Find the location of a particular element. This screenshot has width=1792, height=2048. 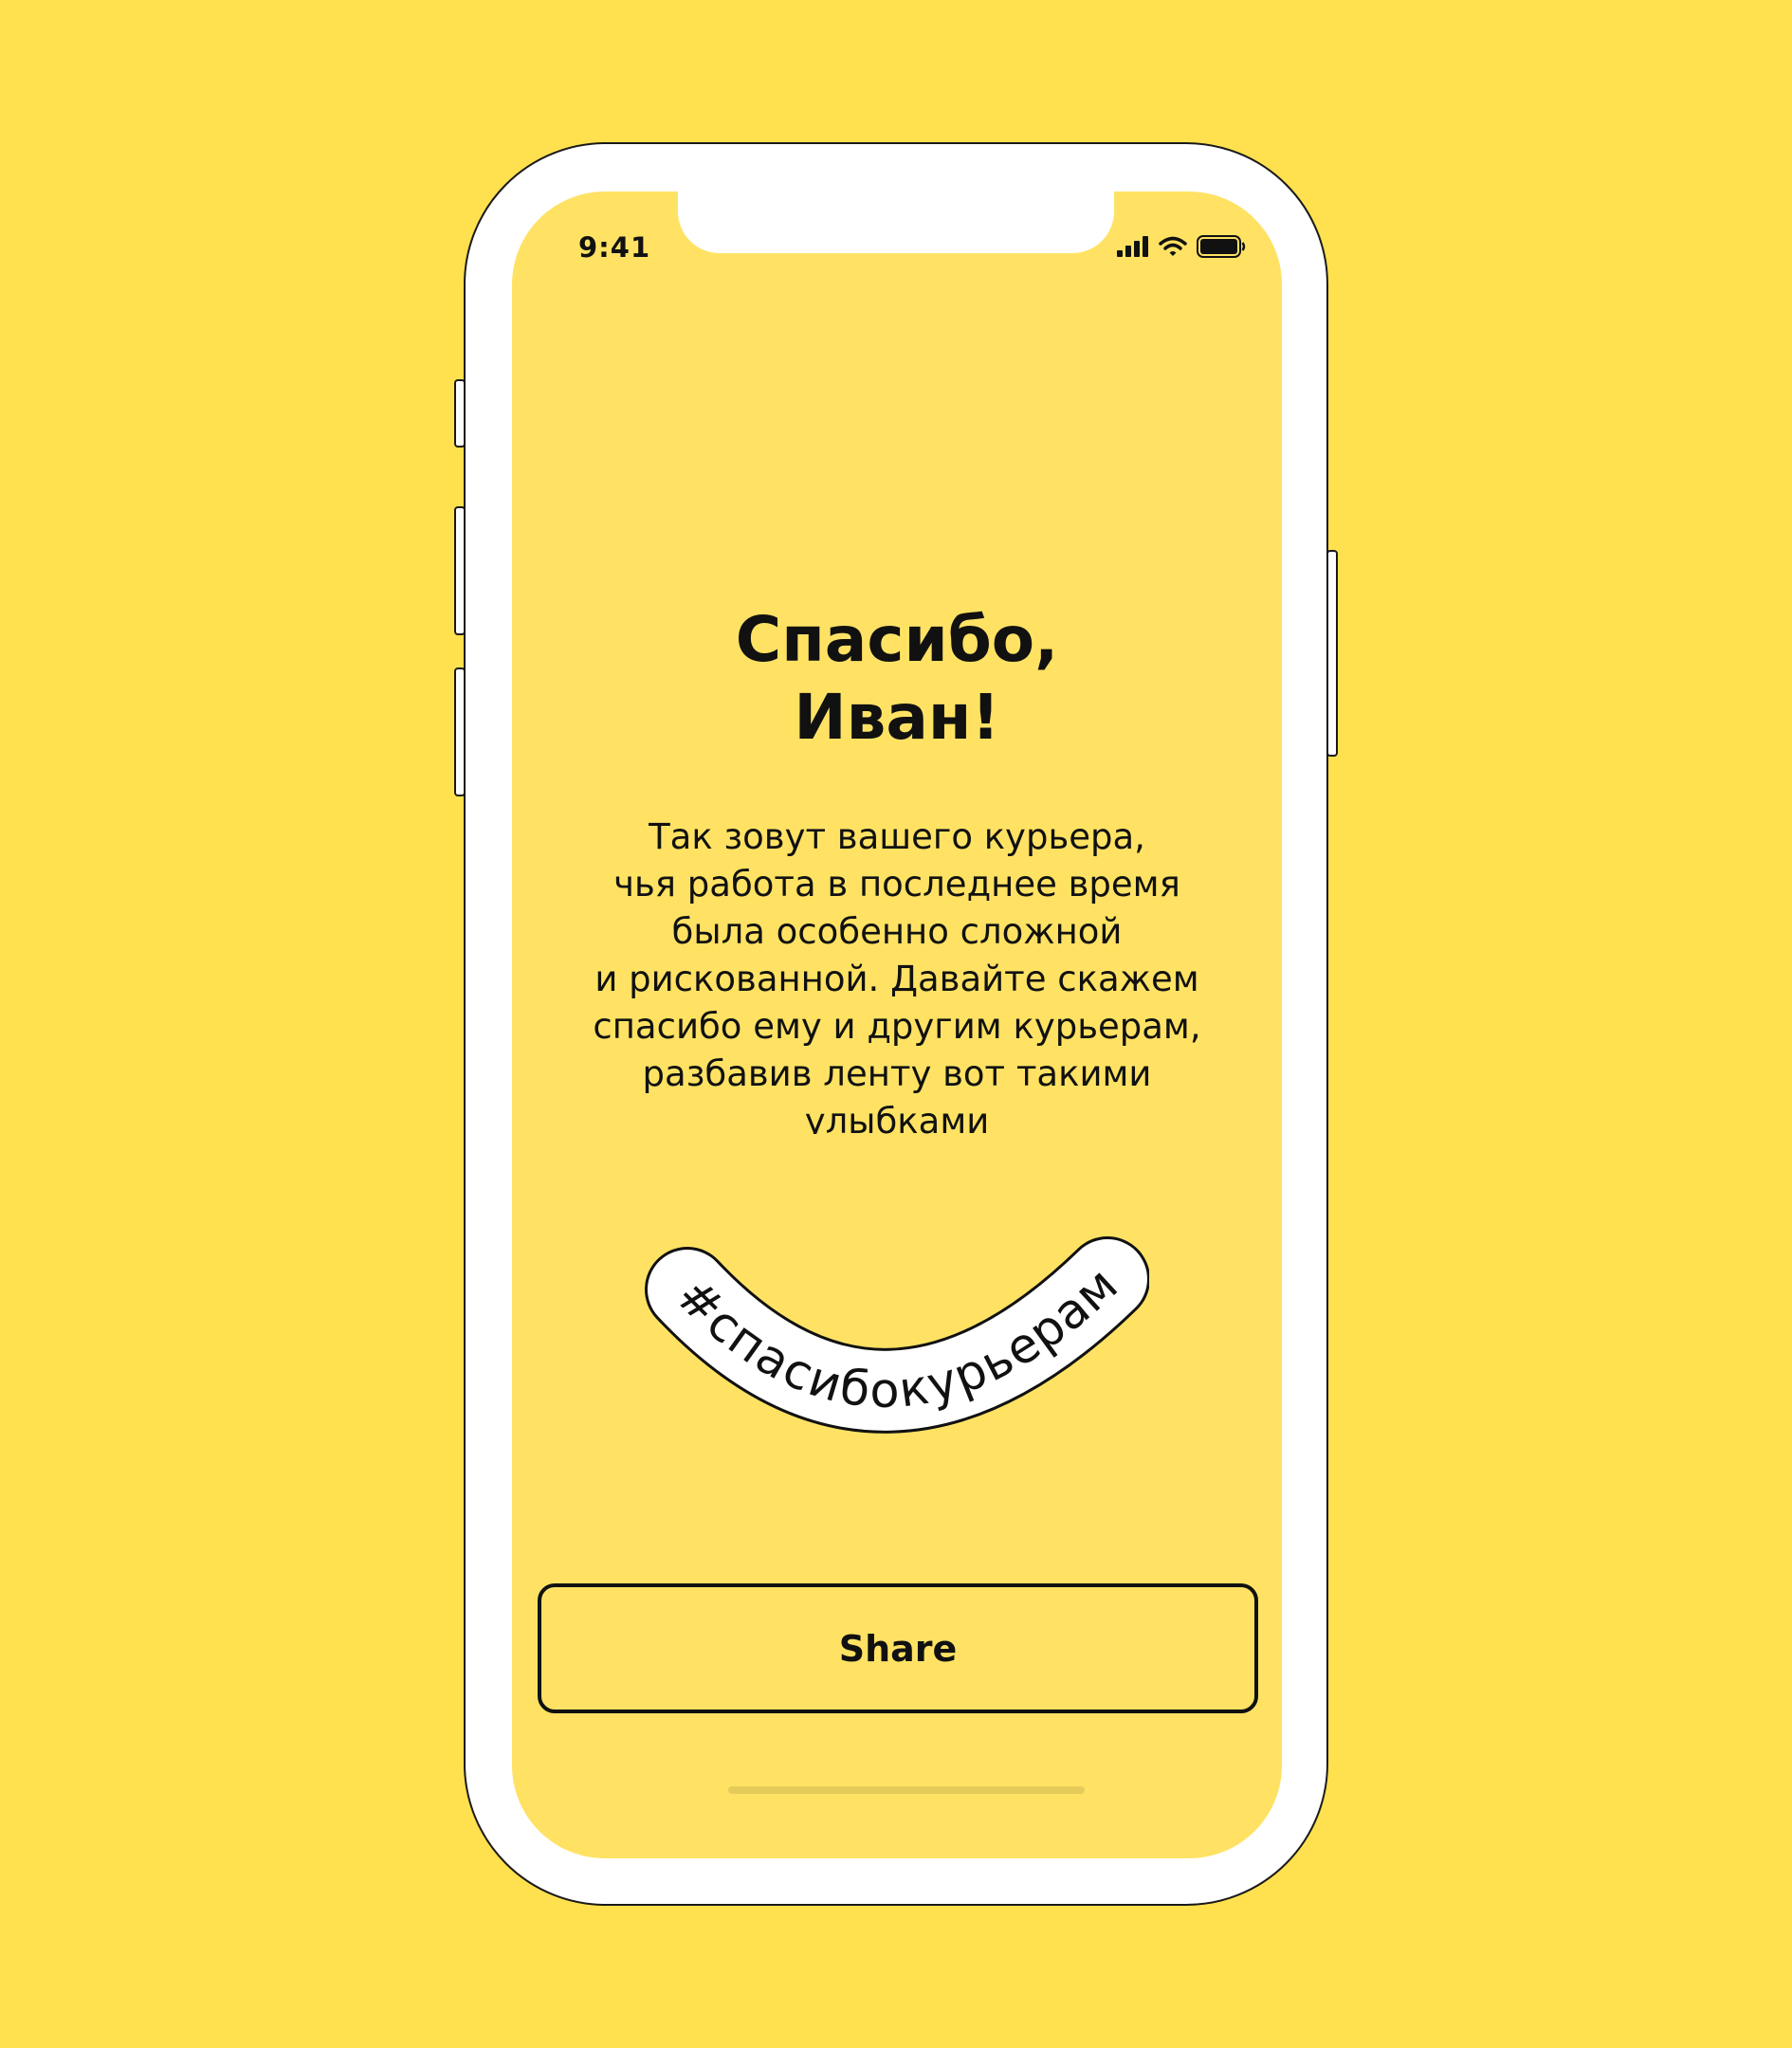

home-indicator is located at coordinates (906, 1790).